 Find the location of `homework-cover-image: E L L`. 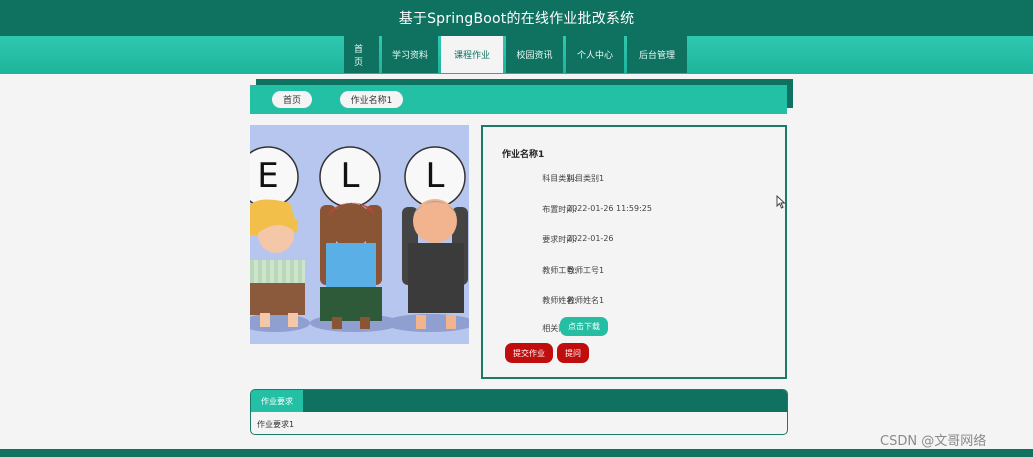

homework-cover-image: E L L is located at coordinates (359, 234).